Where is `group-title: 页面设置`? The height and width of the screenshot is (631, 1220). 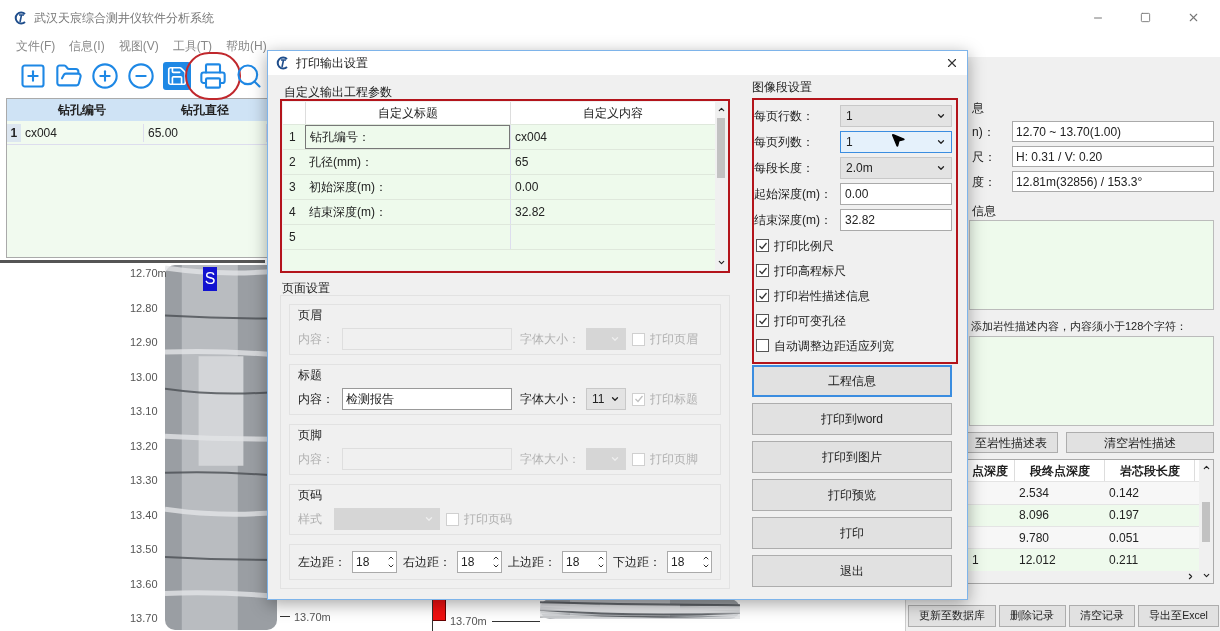
group-title: 页面设置 is located at coordinates (306, 287).